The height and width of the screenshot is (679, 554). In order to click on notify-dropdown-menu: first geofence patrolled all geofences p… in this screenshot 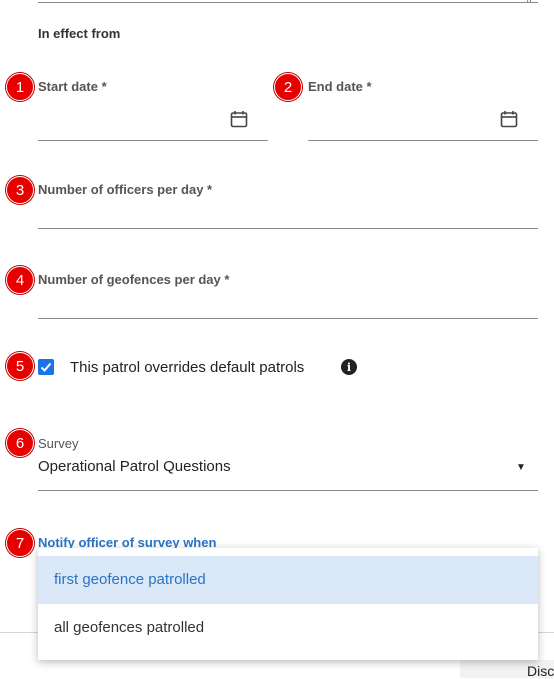, I will do `click(288, 604)`.